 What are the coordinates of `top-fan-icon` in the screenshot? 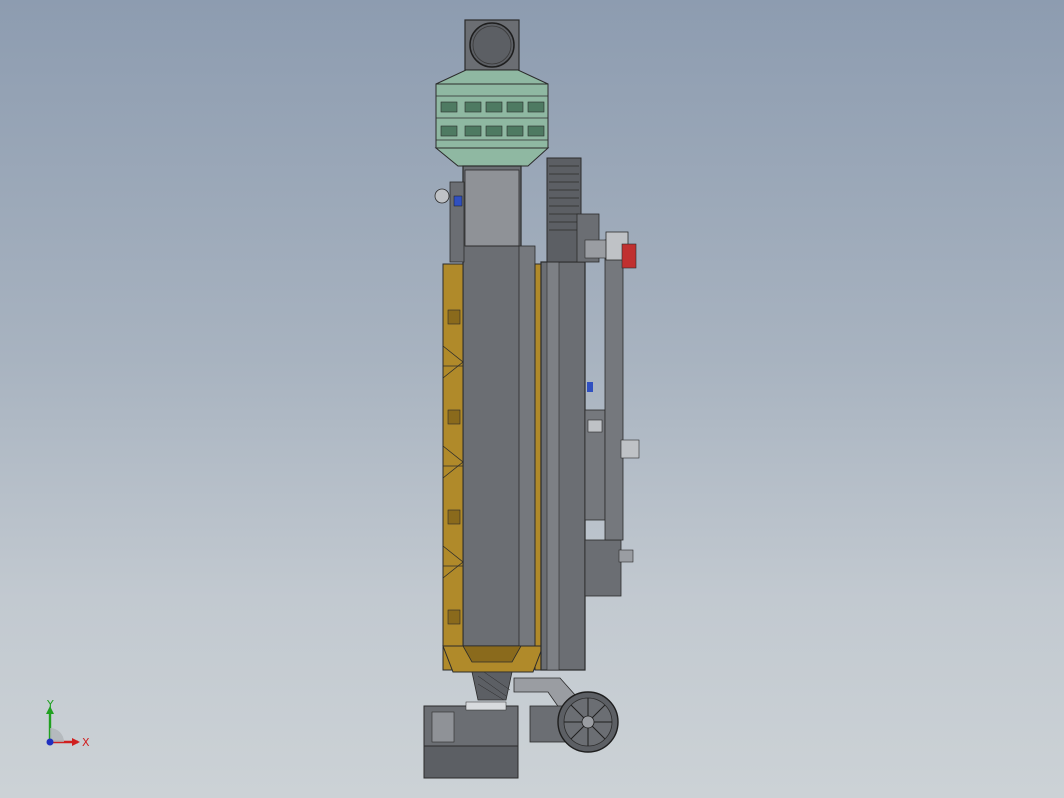 It's located at (492, 45).